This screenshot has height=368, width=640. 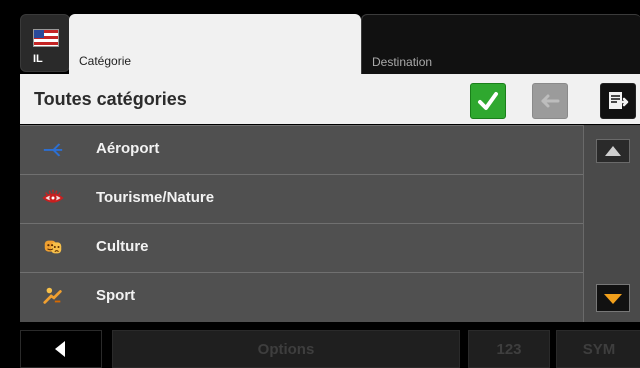 I want to click on export-icon, so click(x=619, y=100).